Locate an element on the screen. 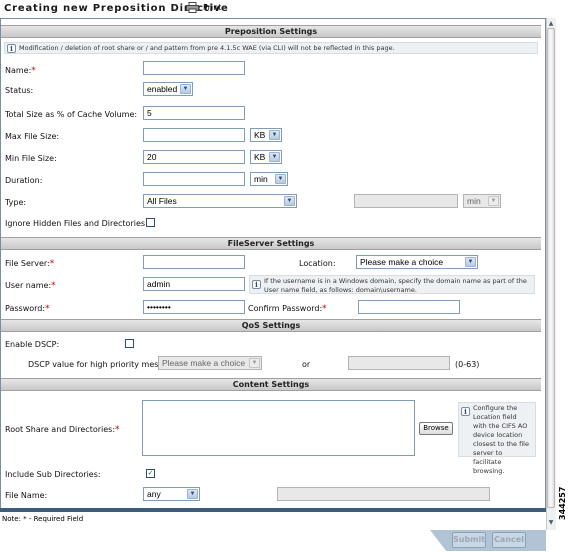 Image resolution: width=569 pixels, height=553 pixels. name-label: Name:* is located at coordinates (20, 71).